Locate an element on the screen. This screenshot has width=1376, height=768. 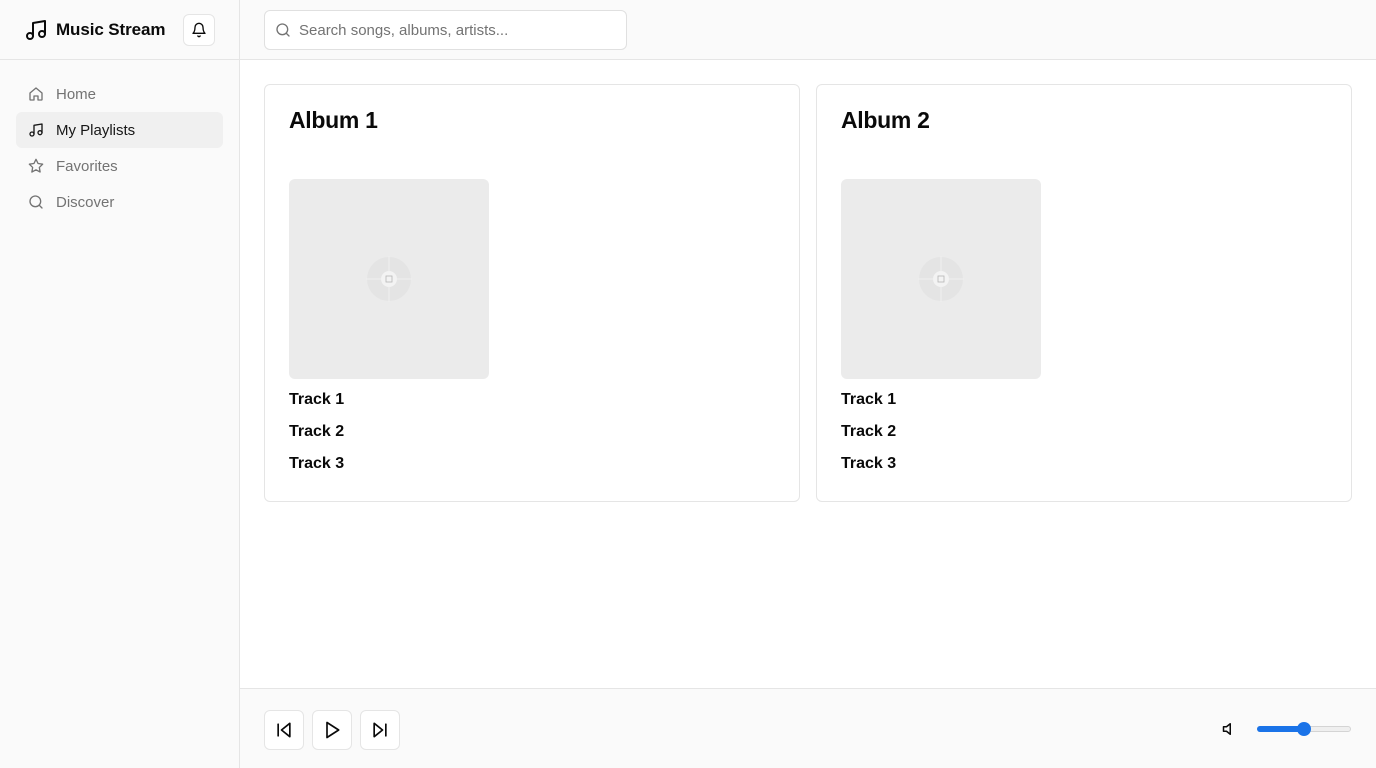
search-input is located at coordinates (454, 30).